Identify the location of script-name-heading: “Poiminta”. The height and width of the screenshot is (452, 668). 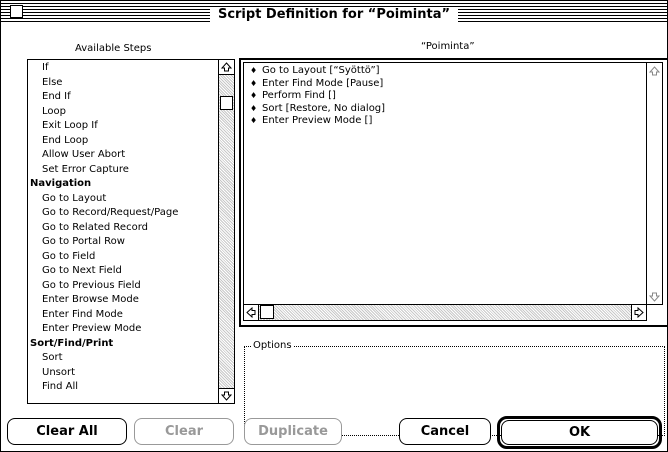
(448, 46).